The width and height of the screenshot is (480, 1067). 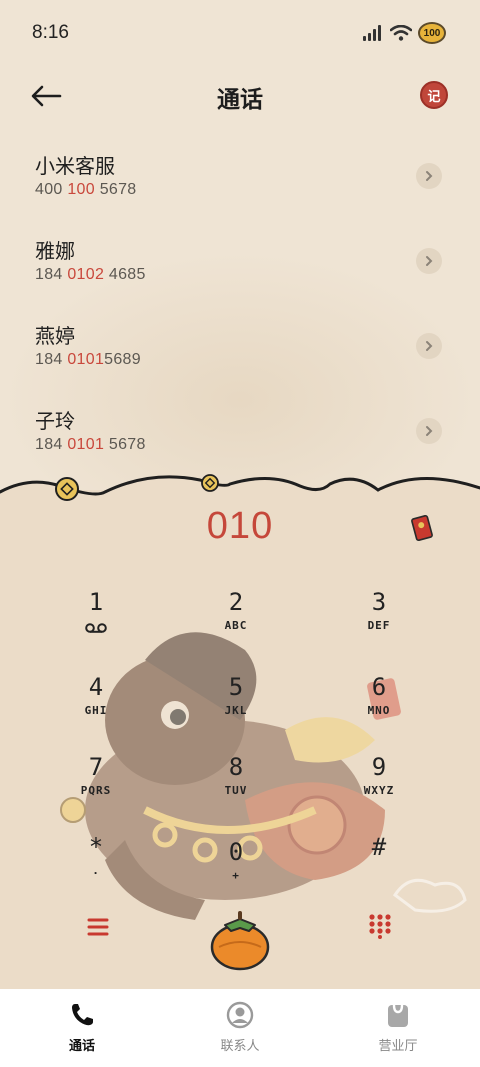 What do you see at coordinates (96, 687) in the screenshot?
I see `key-digit: 4` at bounding box center [96, 687].